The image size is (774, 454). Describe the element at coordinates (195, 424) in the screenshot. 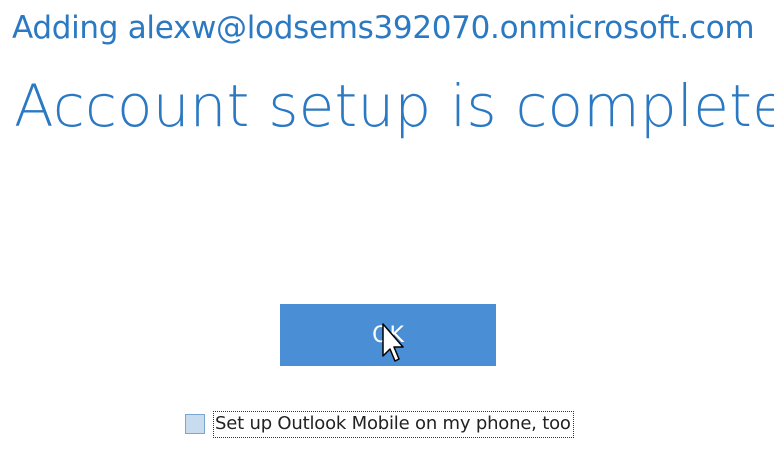

I see `outlook-mobile-checkbox` at that location.